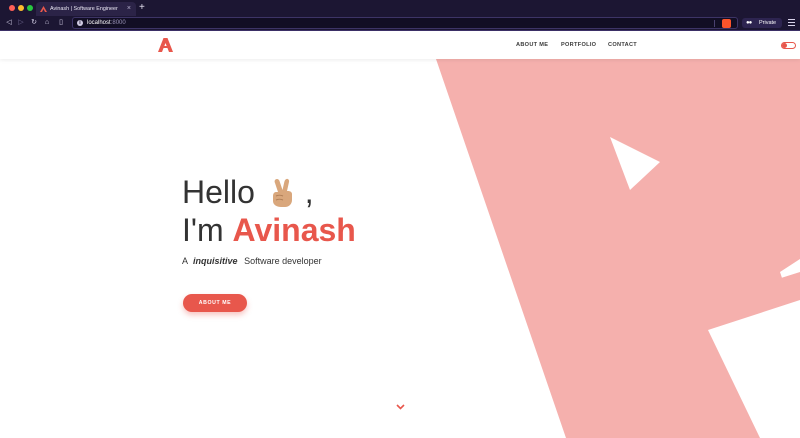 Image resolution: width=800 pixels, height=438 pixels. What do you see at coordinates (294, 230) in the screenshot?
I see `hero-name: Avinash` at bounding box center [294, 230].